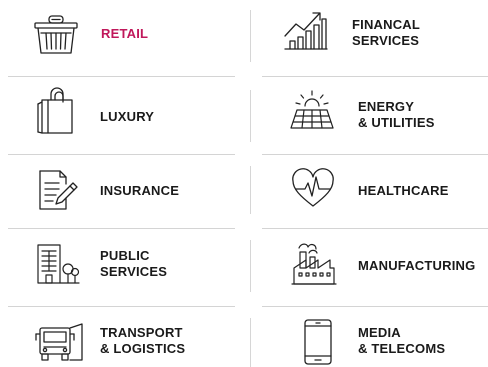 The image size is (488, 367). I want to click on truck-icon, so click(58, 342).